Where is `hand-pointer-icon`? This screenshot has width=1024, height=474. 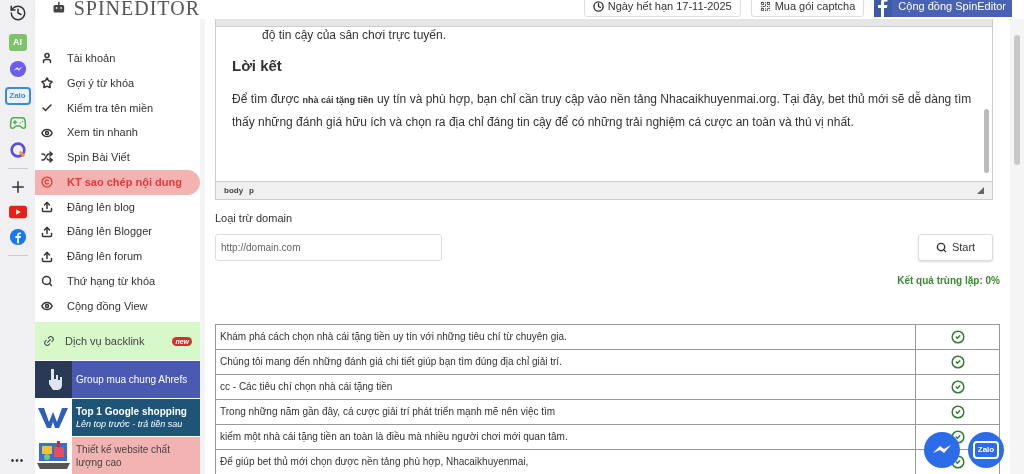
hand-pointer-icon is located at coordinates (53, 380).